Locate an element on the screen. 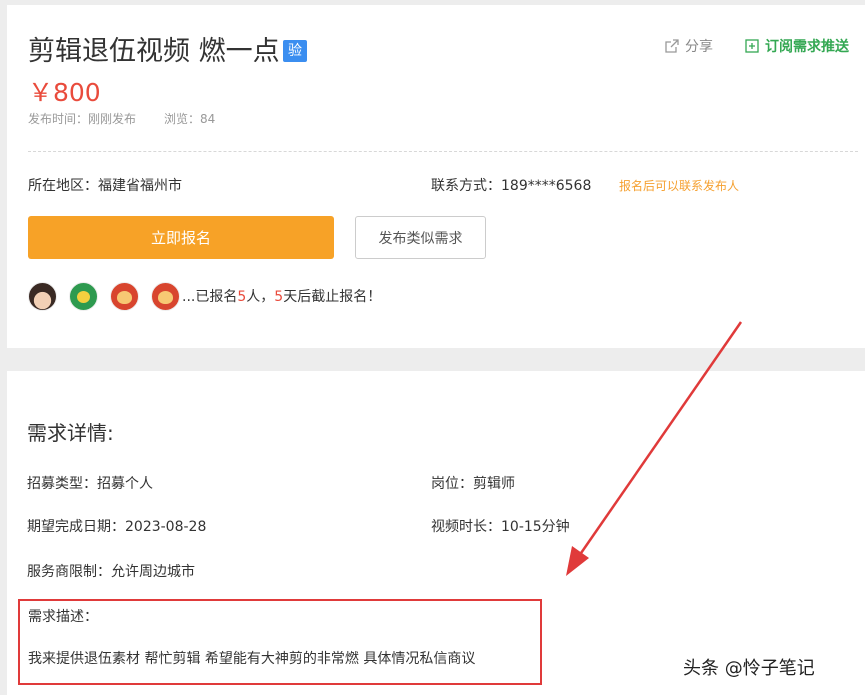 The image size is (865, 695). signup-count: 5 is located at coordinates (242, 297).